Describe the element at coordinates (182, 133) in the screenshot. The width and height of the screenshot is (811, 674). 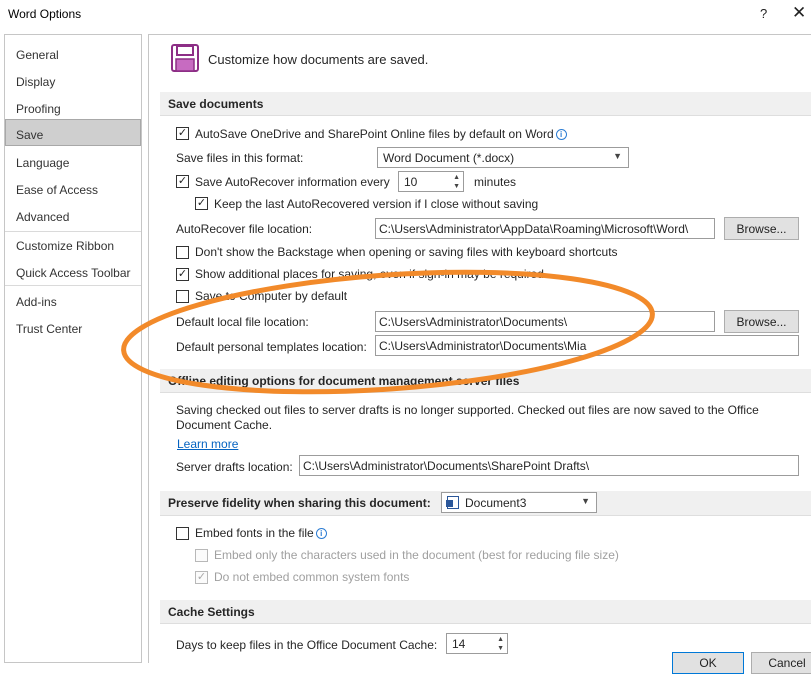
I see `autosave-checkbox: ✓` at that location.